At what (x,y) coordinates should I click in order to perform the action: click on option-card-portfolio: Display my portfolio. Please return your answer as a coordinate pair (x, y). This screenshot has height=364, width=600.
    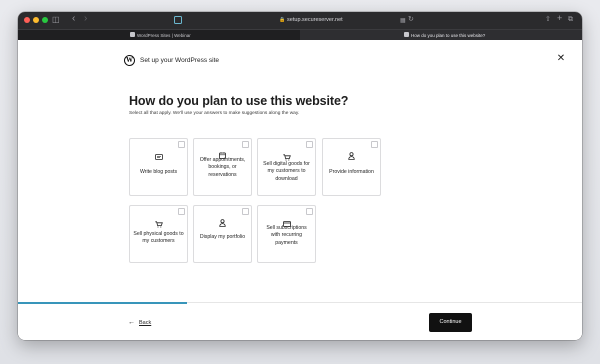
    Looking at the image, I should click on (222, 234).